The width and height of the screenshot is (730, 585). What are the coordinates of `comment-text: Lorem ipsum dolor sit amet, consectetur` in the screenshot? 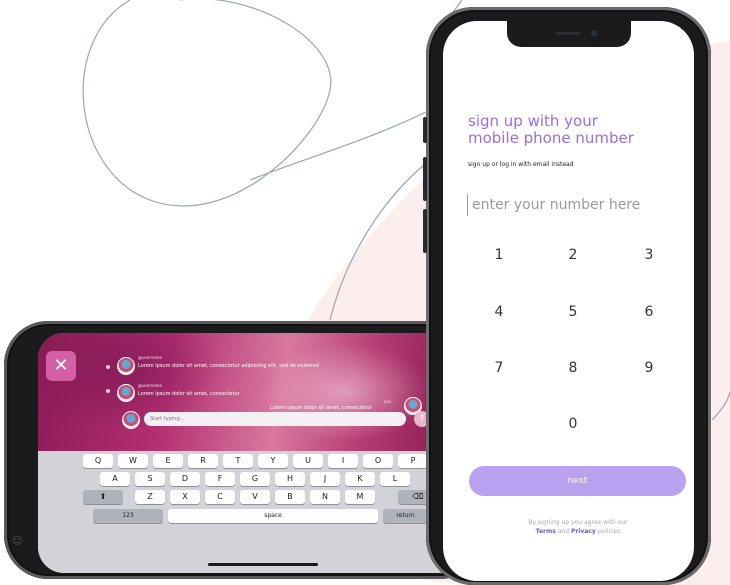 It's located at (189, 394).